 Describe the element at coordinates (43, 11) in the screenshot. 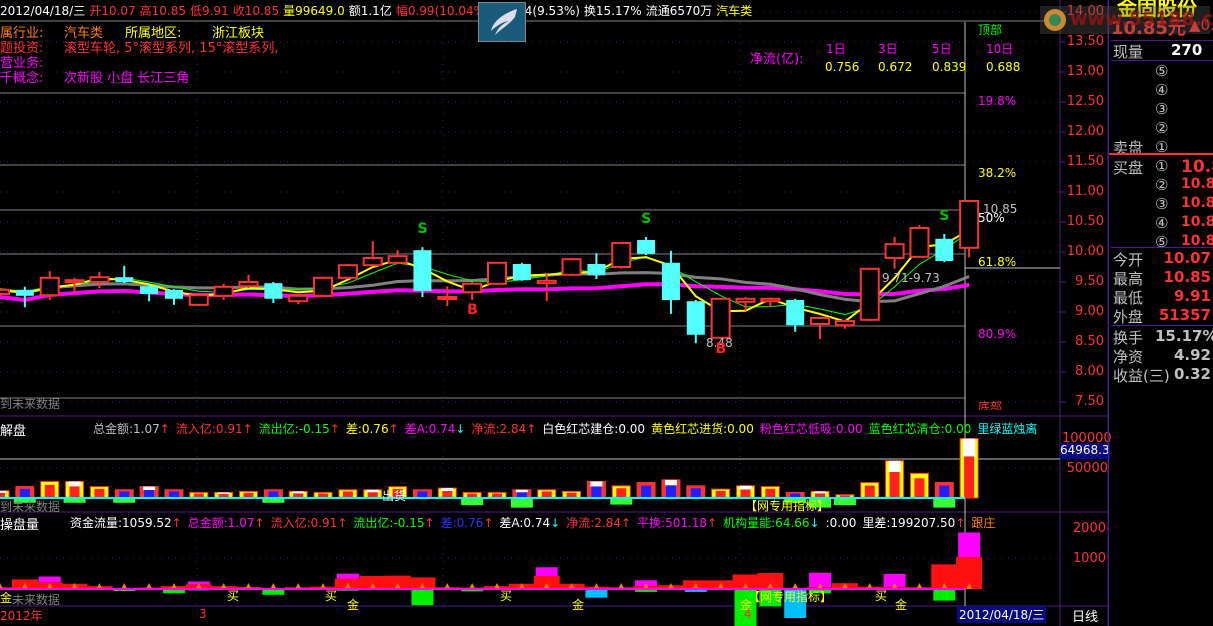

I see `header-date: 2012/04/18/三` at that location.